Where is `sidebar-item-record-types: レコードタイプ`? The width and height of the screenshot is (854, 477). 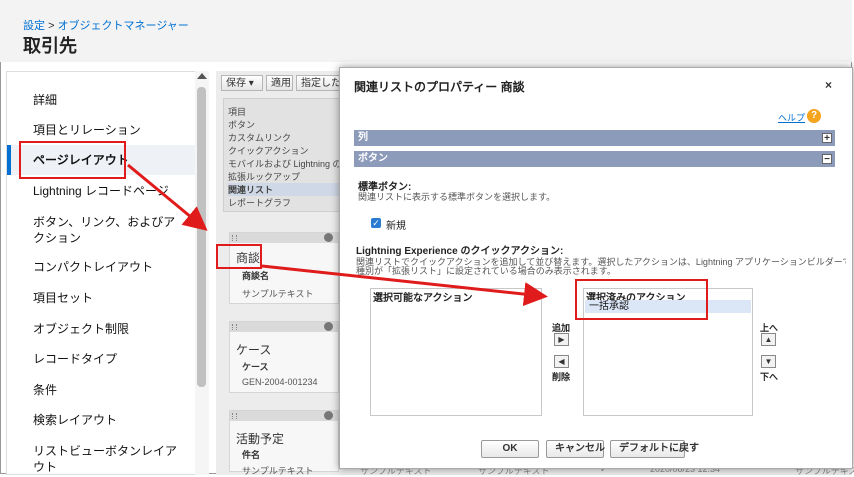
sidebar-item-record-types: レコードタイプ is located at coordinates (101, 359).